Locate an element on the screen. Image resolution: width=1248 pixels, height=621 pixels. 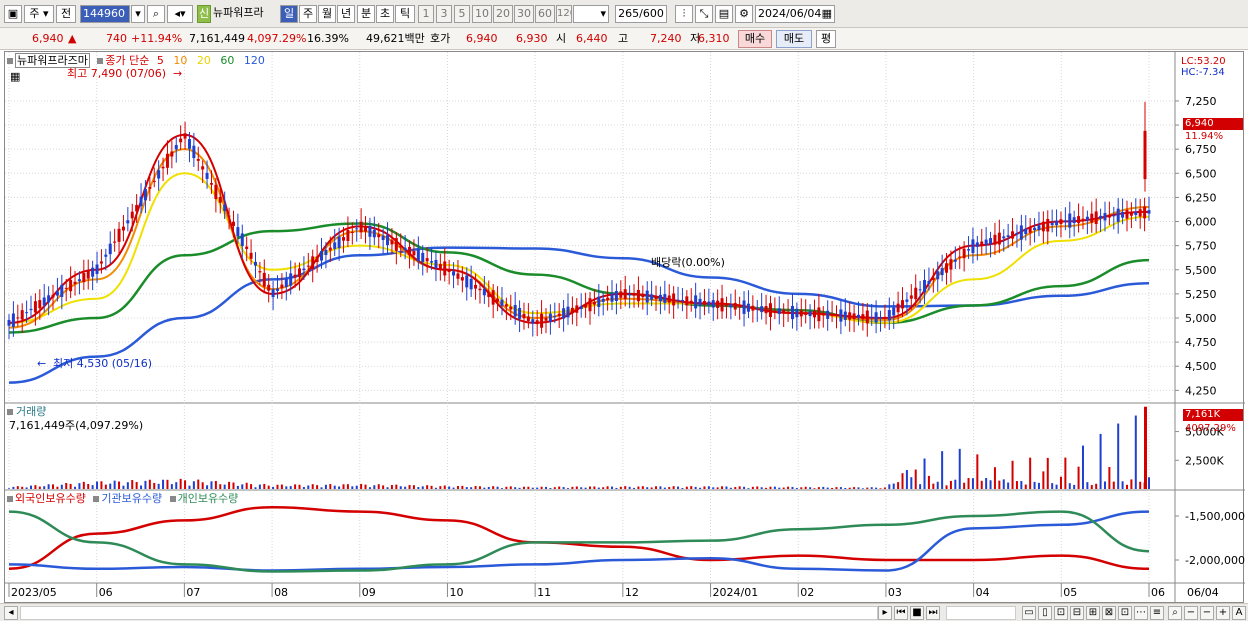
count-field: 265/600 is located at coordinates (641, 14).